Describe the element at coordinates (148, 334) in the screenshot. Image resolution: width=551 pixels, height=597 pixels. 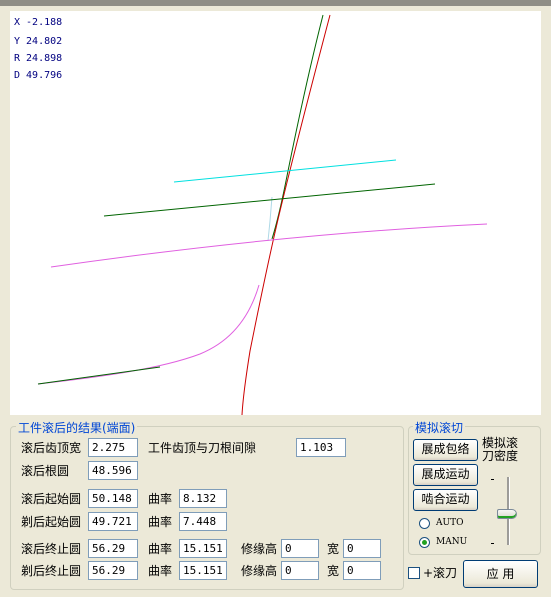
I see `root-fillet-curve` at that location.